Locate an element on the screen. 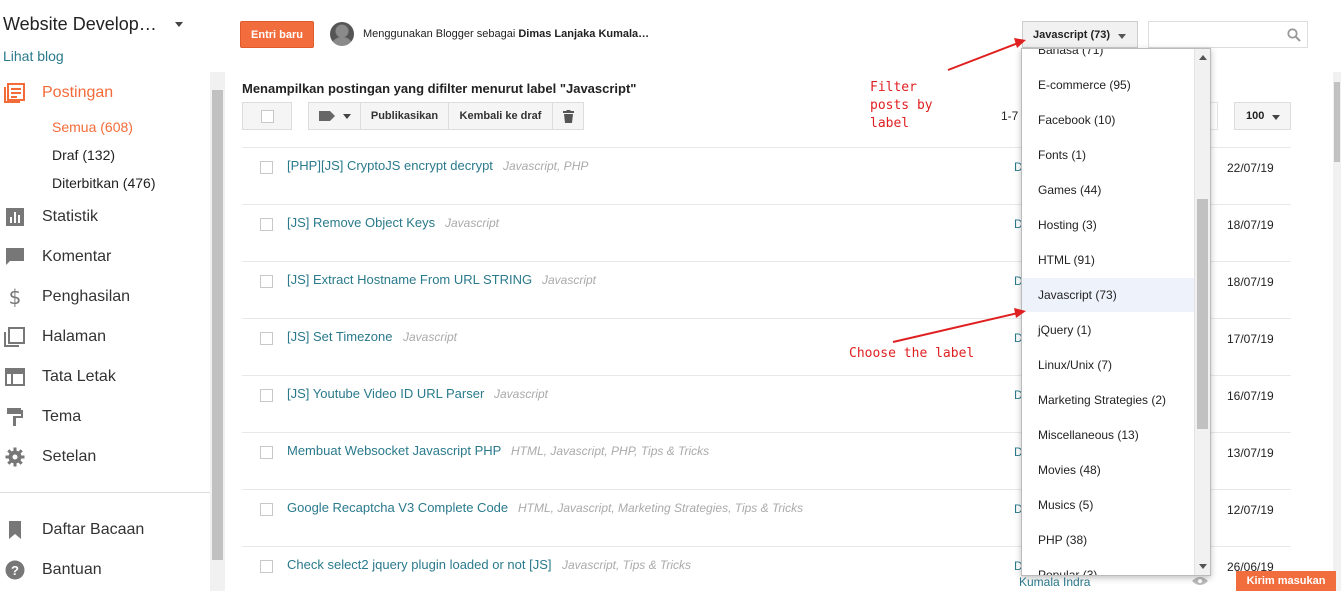 This screenshot has height=591, width=1341. sidebar-item-reading-list: Daftar Bacaan is located at coordinates (72, 530).